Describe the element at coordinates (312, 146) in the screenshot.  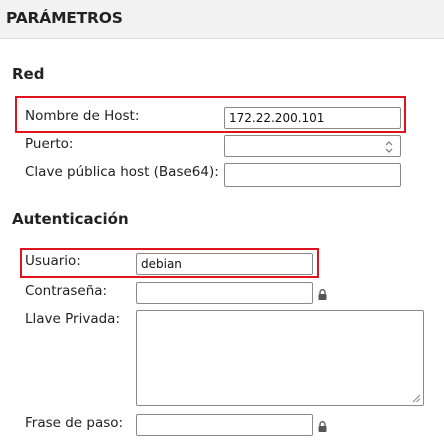
I see `port-field` at that location.